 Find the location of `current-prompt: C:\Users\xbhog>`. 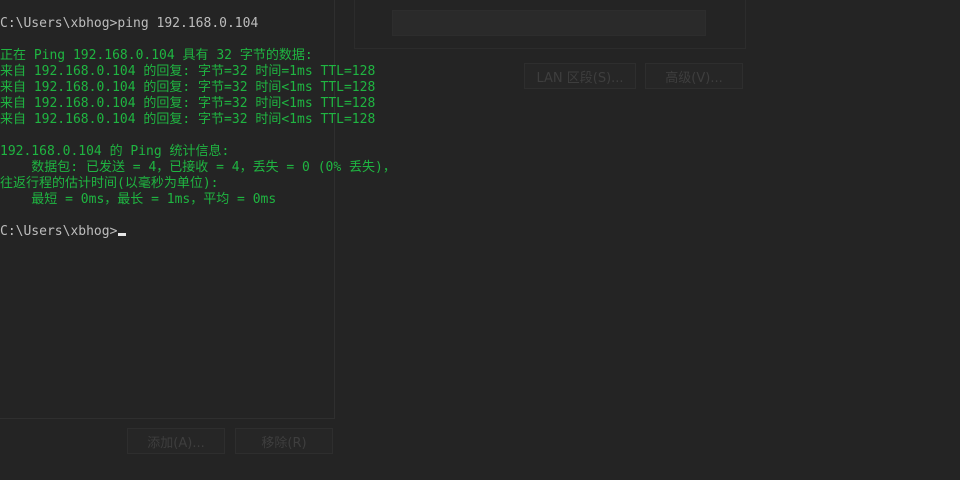

current-prompt: C:\Users\xbhog> is located at coordinates (59, 231).